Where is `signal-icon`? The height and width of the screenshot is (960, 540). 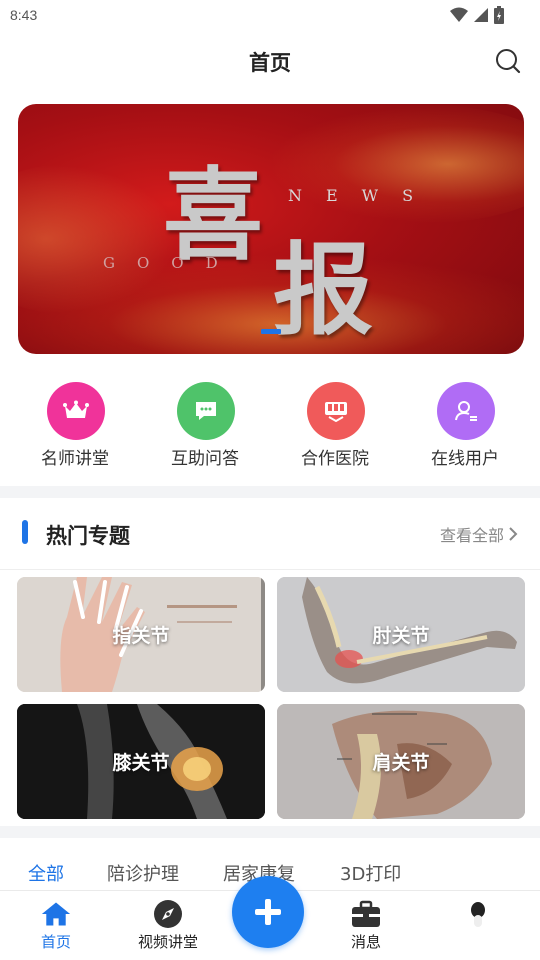 signal-icon is located at coordinates (481, 15).